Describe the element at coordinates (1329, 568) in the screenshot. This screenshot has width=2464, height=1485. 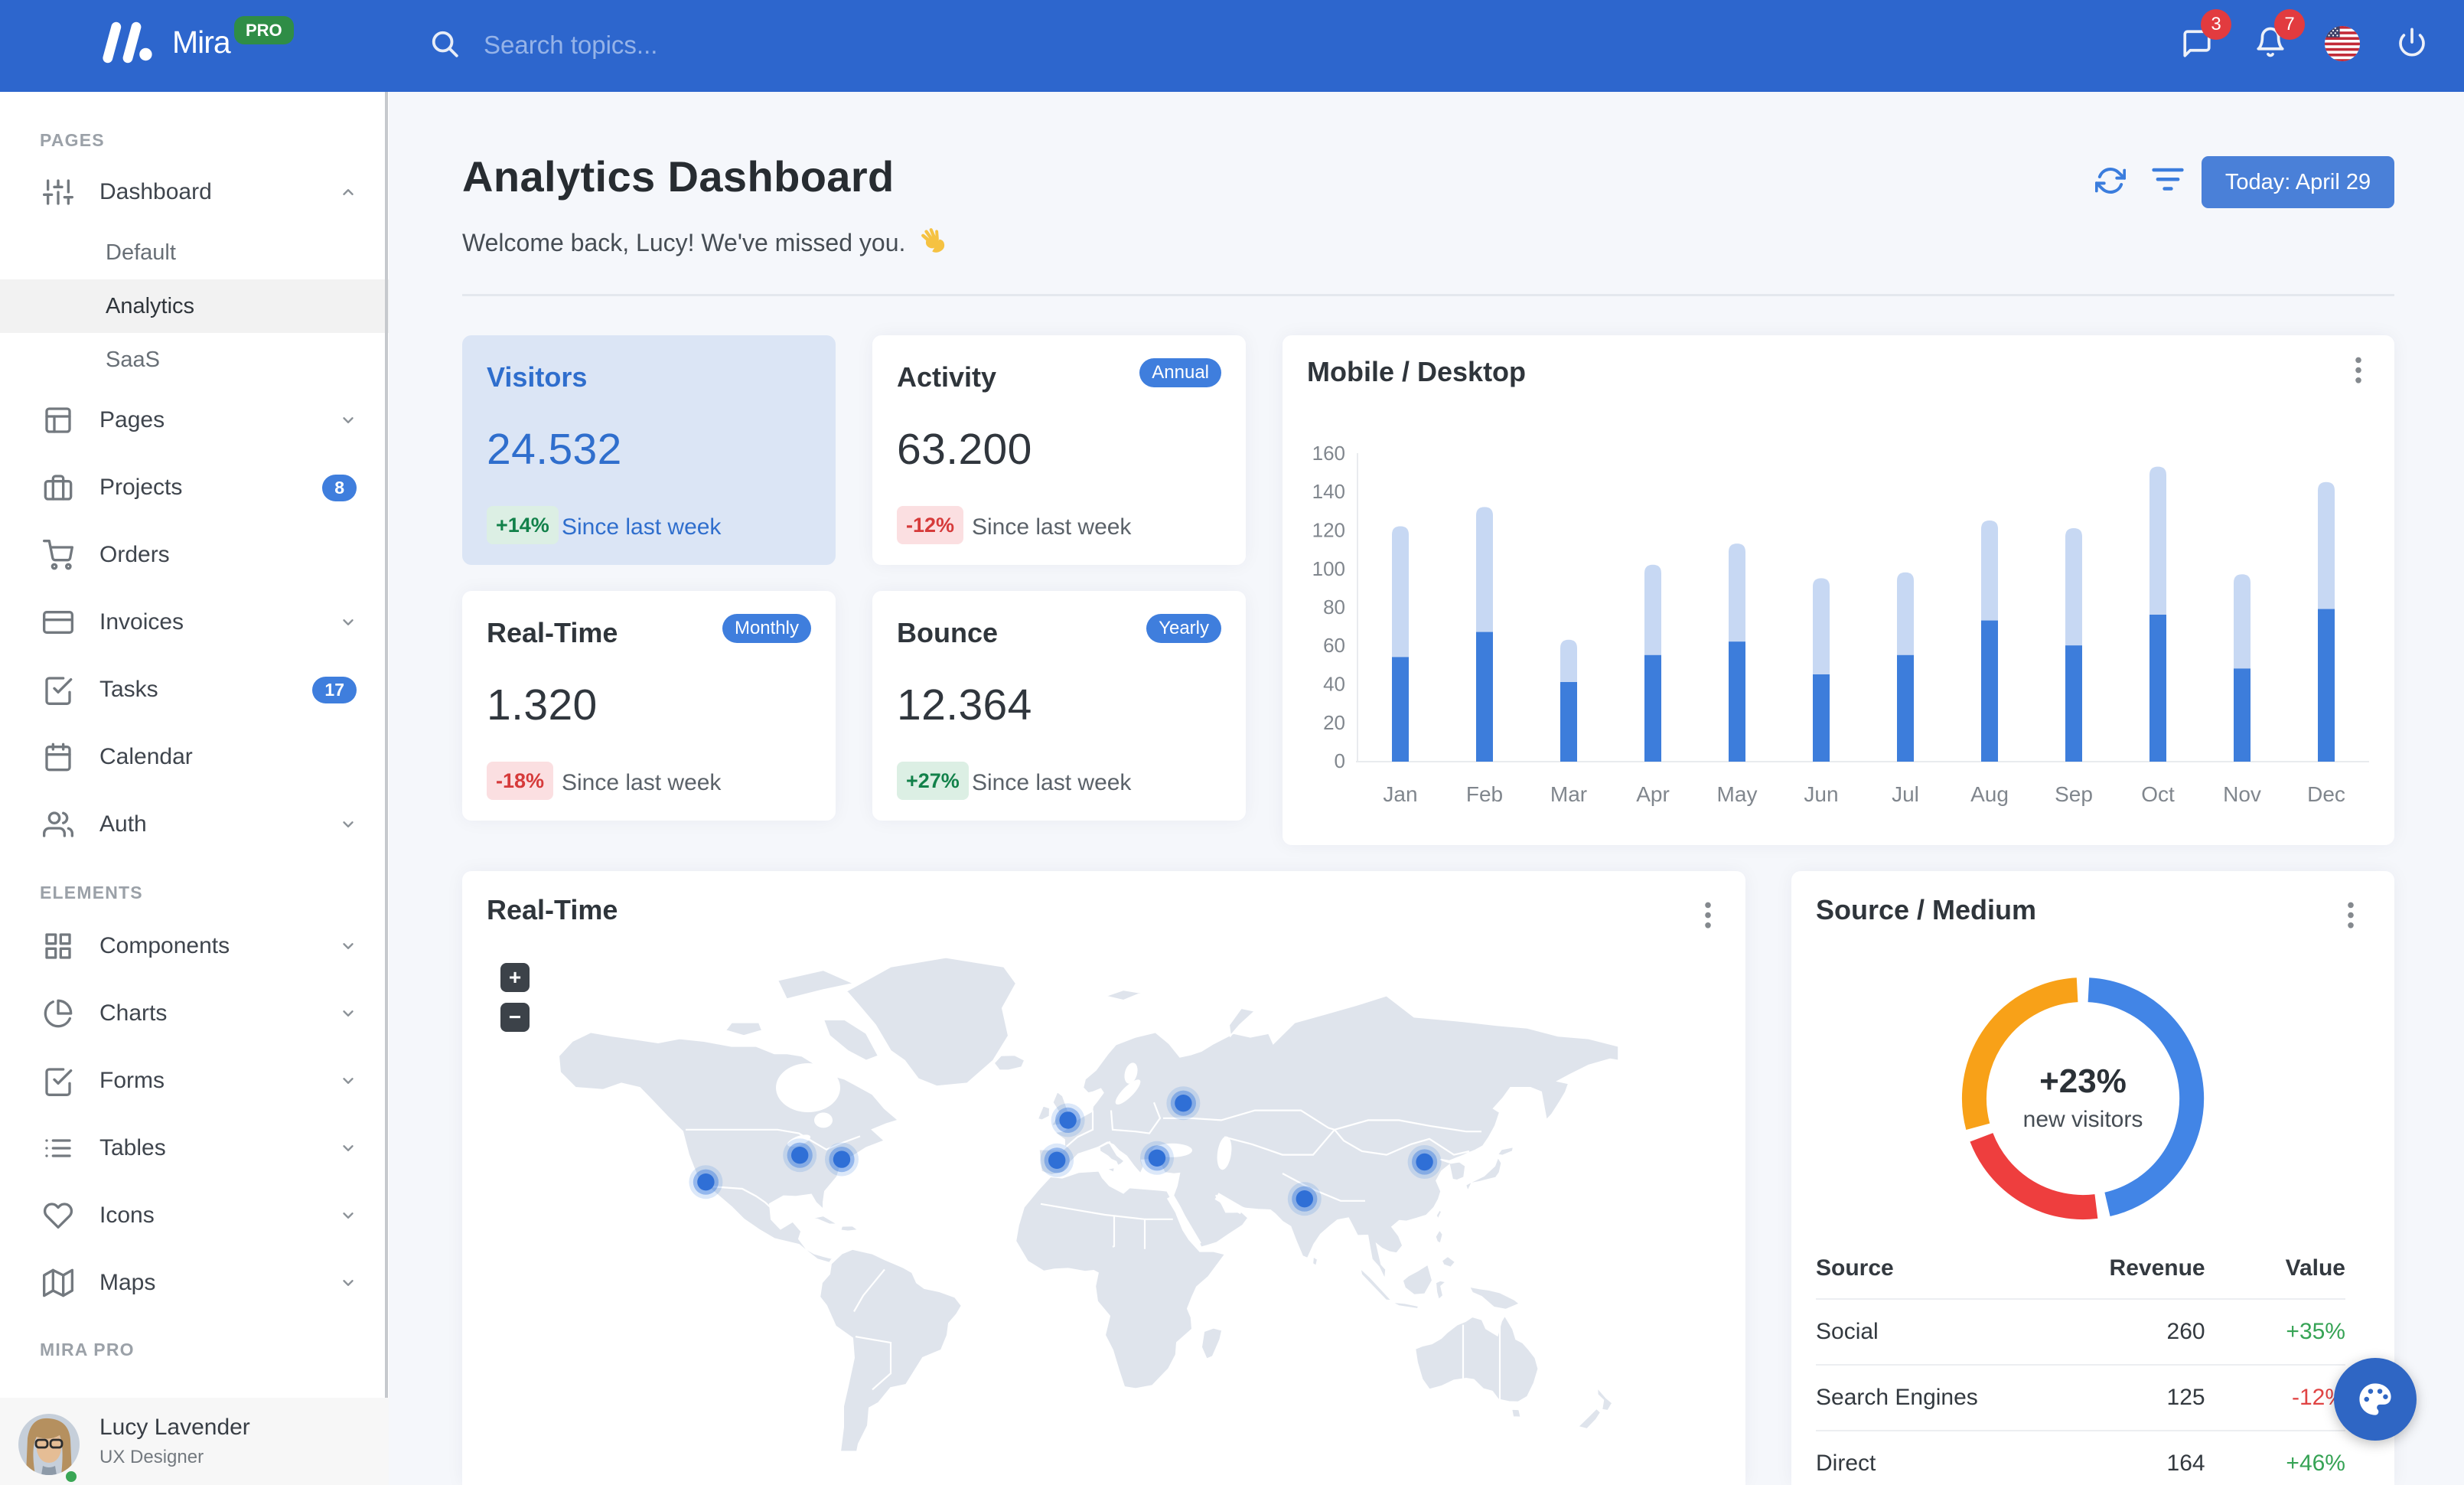
I see `svg-text: 100` at that location.